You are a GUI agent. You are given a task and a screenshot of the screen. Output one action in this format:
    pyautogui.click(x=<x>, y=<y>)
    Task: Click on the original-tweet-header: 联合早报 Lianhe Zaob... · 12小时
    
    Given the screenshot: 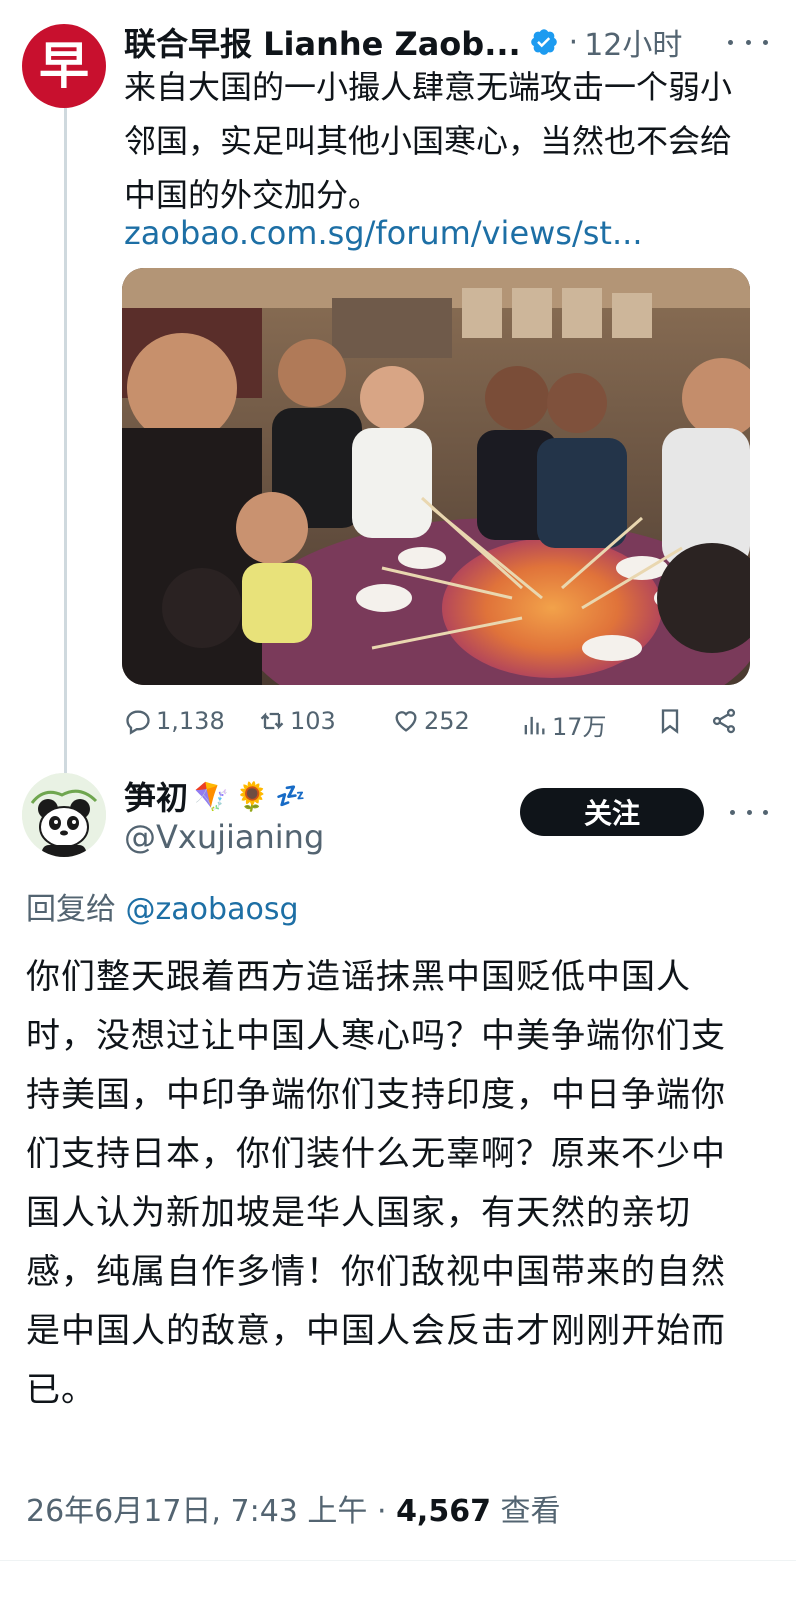 What is the action you would take?
    pyautogui.click(x=403, y=42)
    